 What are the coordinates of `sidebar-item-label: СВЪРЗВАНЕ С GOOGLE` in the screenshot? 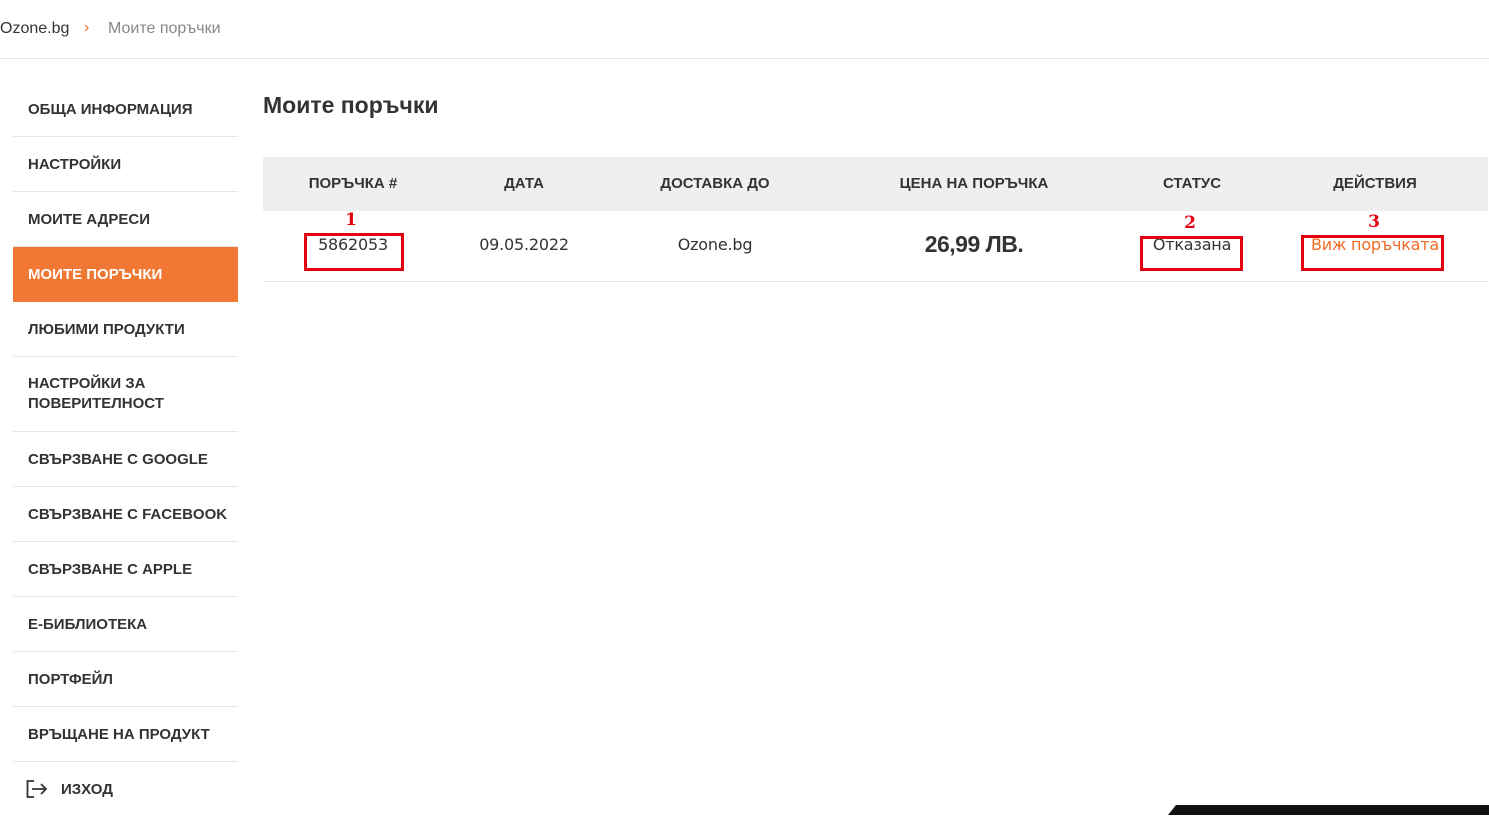 It's located at (118, 459).